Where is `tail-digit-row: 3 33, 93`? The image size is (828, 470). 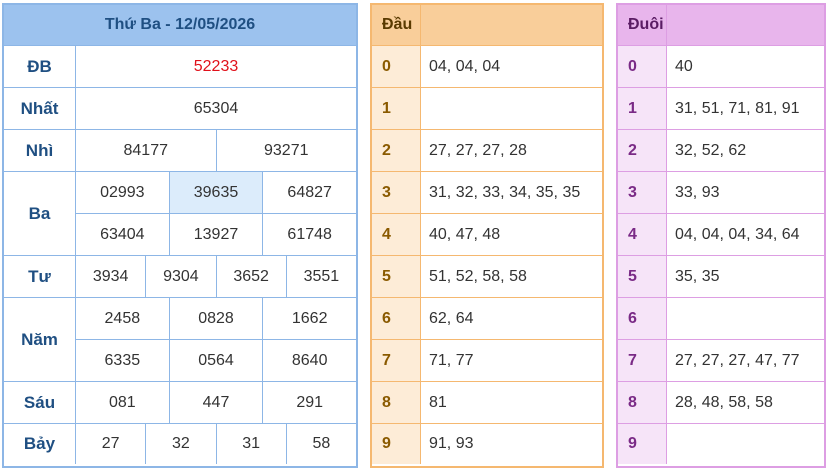 tail-digit-row: 3 33, 93 is located at coordinates (721, 192).